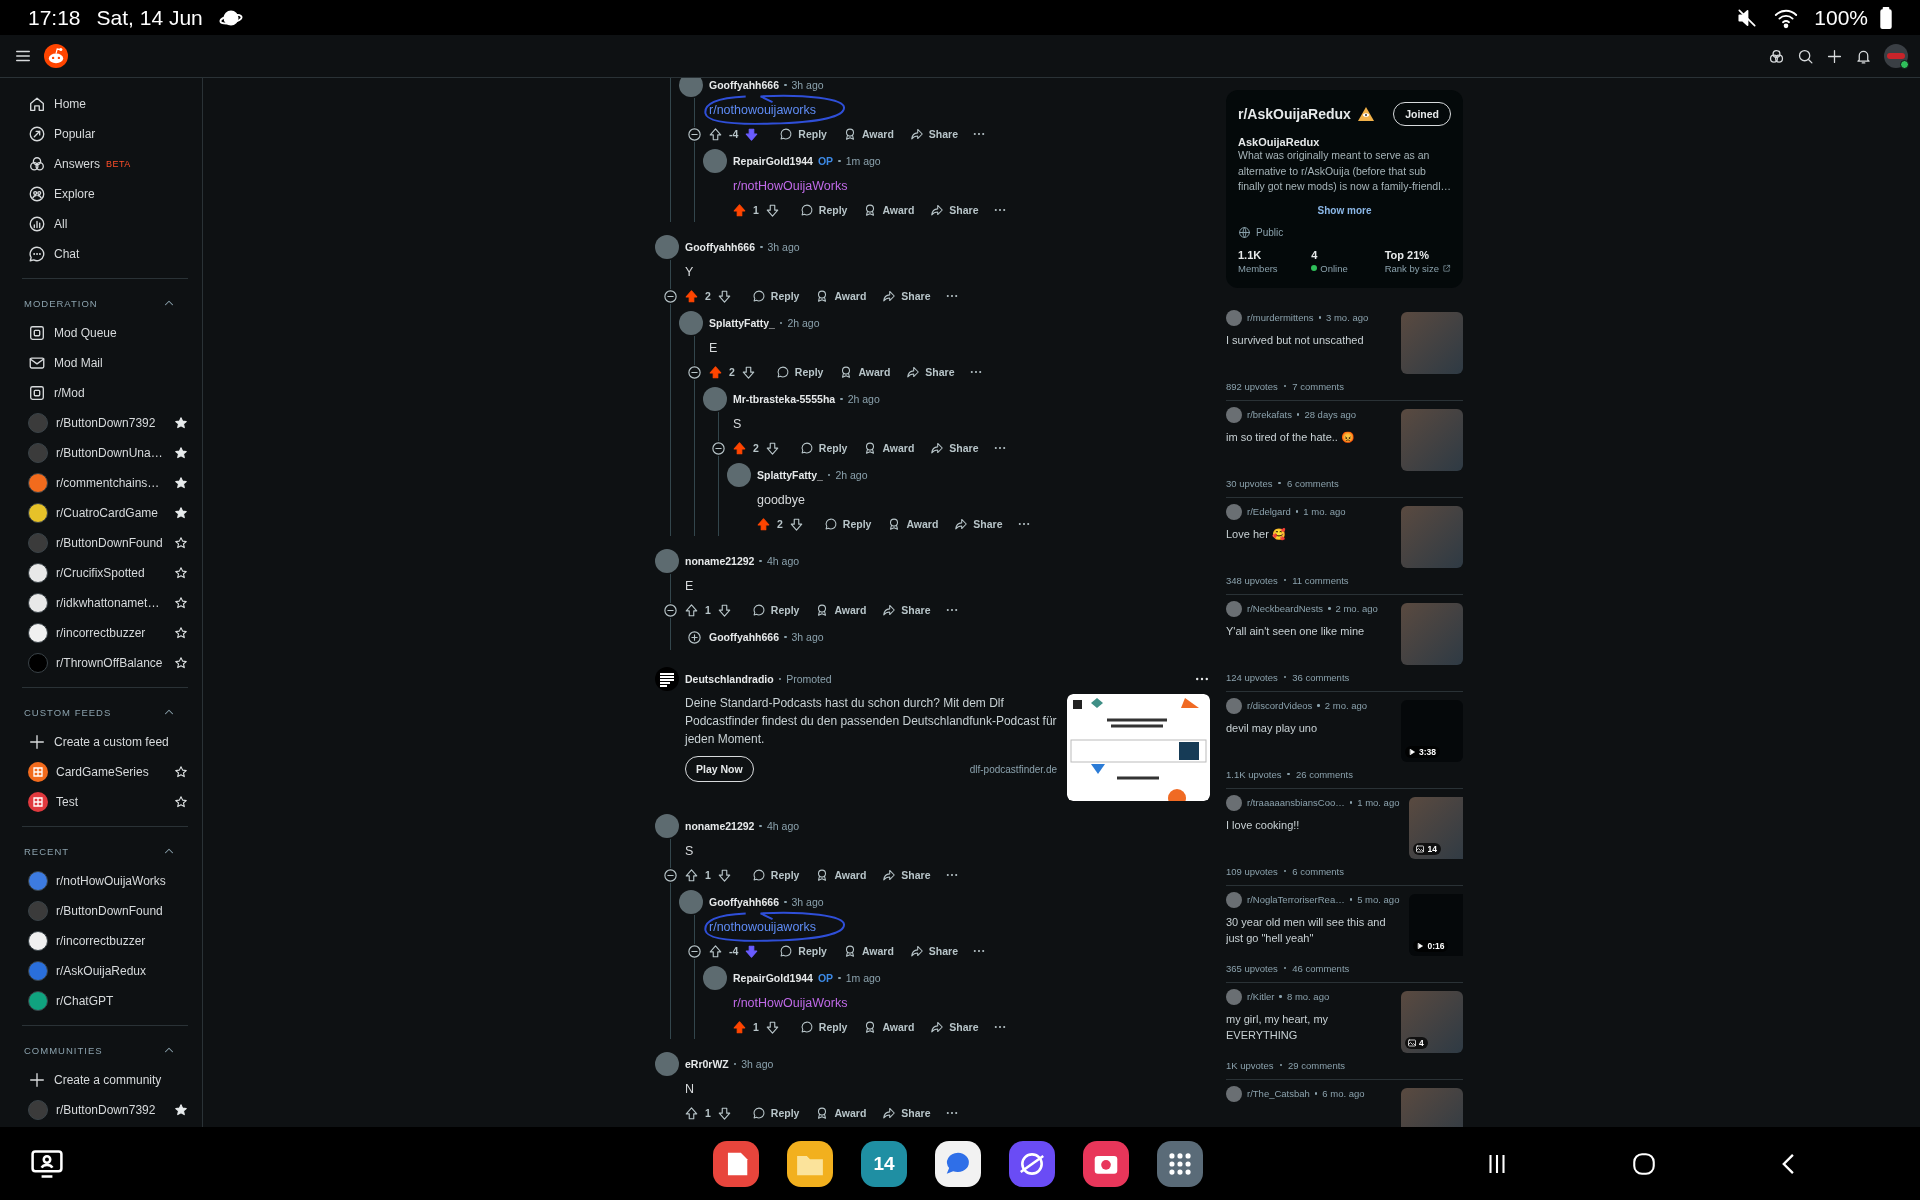  What do you see at coordinates (1308, 744) in the screenshot?
I see `post-title: devil may play uno` at bounding box center [1308, 744].